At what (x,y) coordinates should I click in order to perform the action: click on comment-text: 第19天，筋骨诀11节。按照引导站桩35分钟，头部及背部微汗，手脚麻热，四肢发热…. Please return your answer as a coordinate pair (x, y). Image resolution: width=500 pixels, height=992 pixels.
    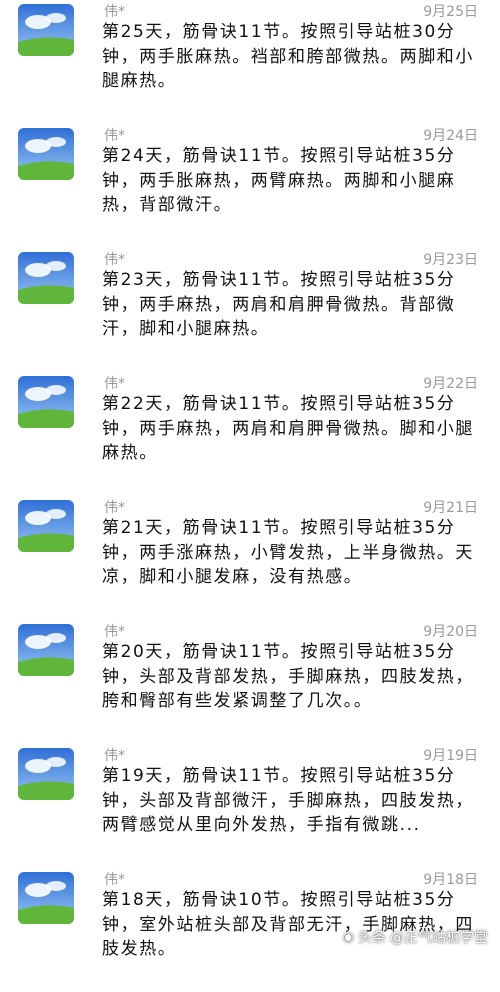
    Looking at the image, I should click on (288, 800).